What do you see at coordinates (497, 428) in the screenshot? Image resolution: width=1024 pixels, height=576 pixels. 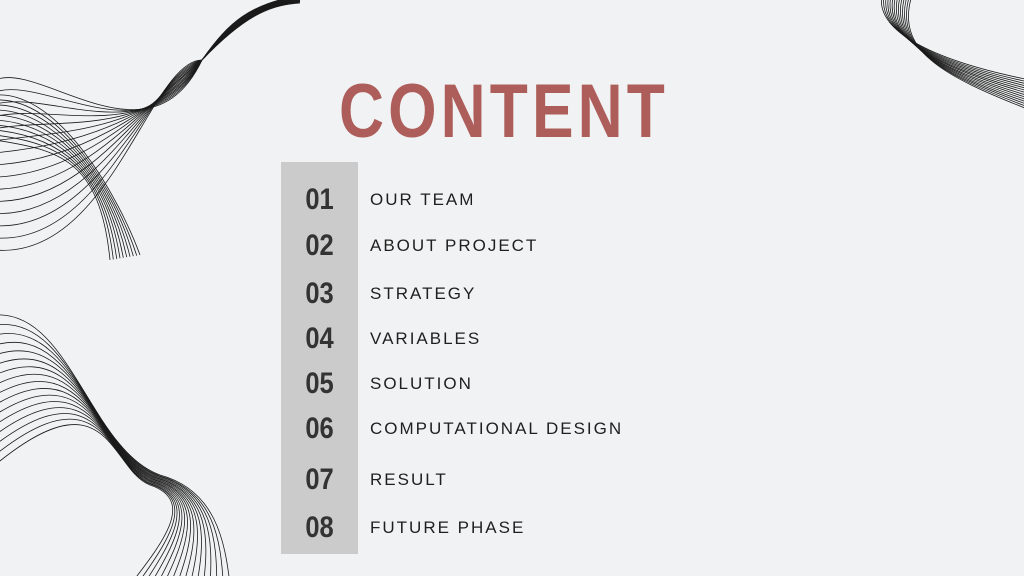 I see `toc-item-label: COMPUTATIONAL DESIGN` at bounding box center [497, 428].